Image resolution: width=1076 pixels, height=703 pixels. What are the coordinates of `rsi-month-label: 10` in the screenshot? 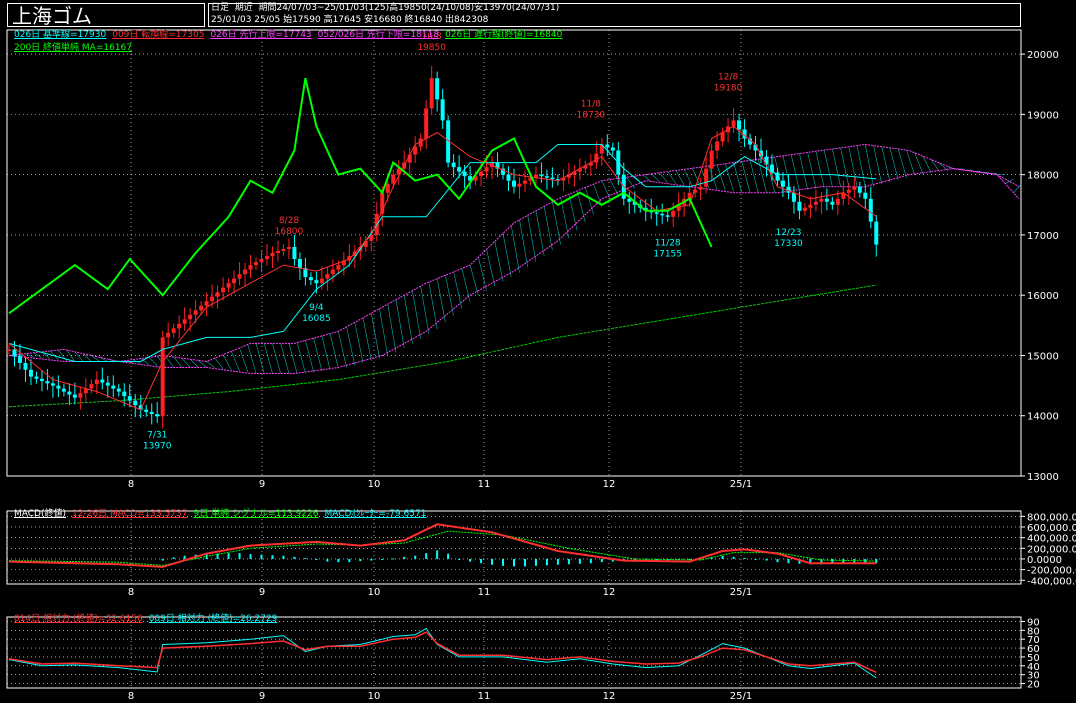 It's located at (374, 696).